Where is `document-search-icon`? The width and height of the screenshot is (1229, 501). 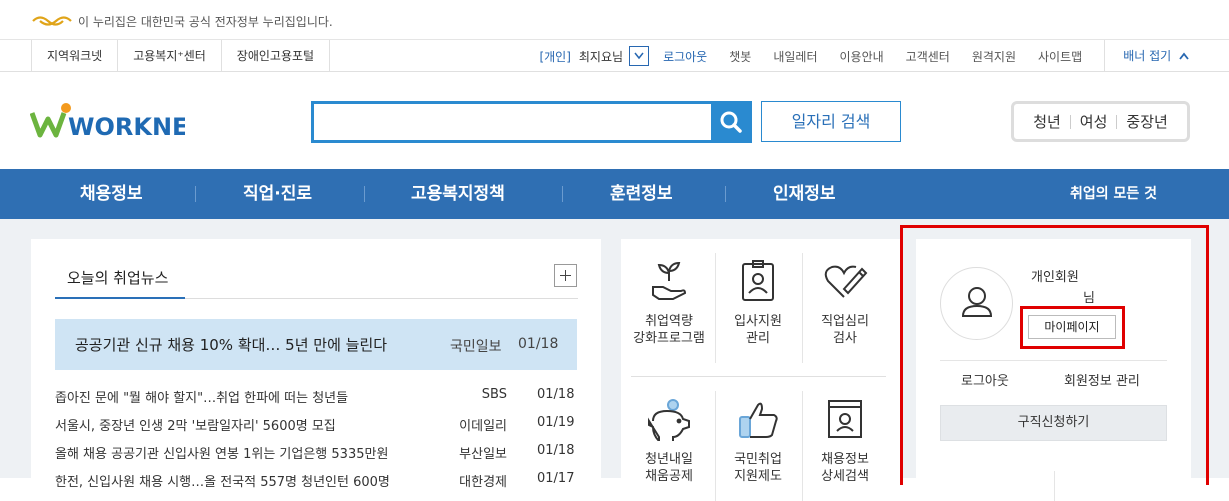 document-search-icon is located at coordinates (845, 419).